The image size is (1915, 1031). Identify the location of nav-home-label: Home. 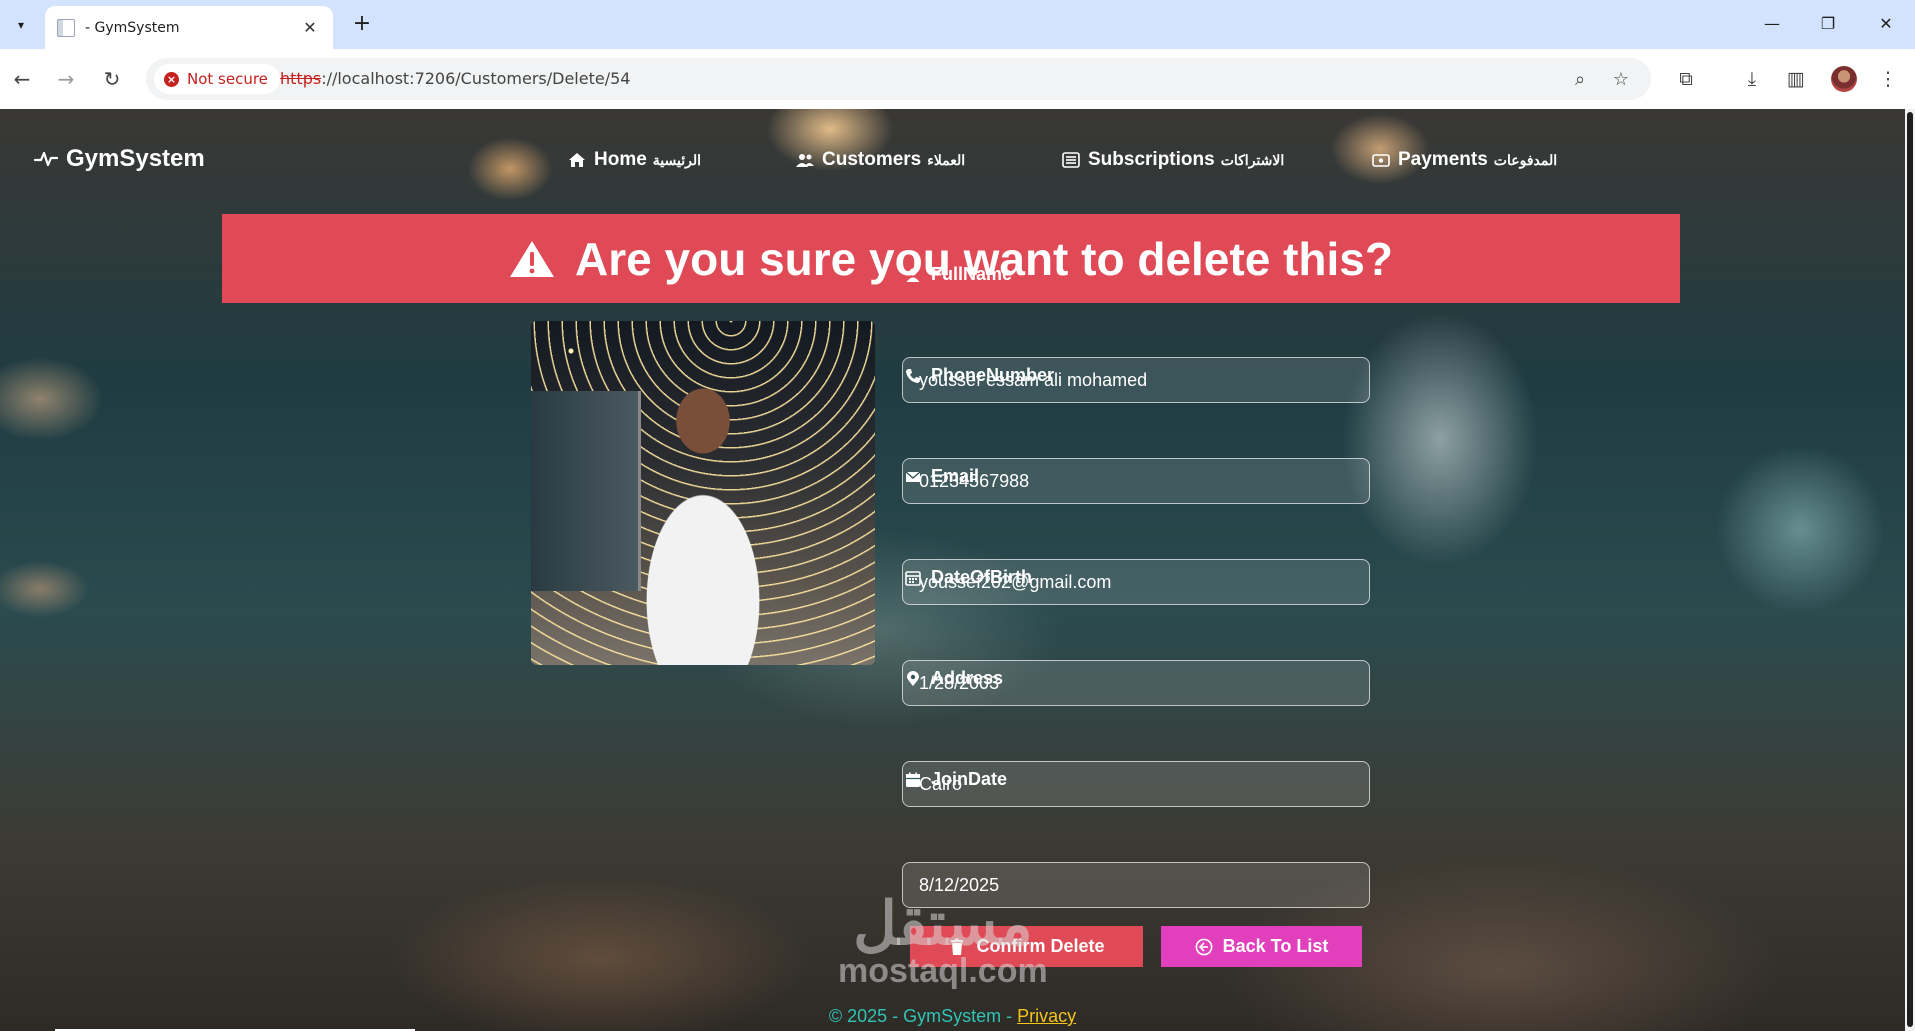
(620, 159).